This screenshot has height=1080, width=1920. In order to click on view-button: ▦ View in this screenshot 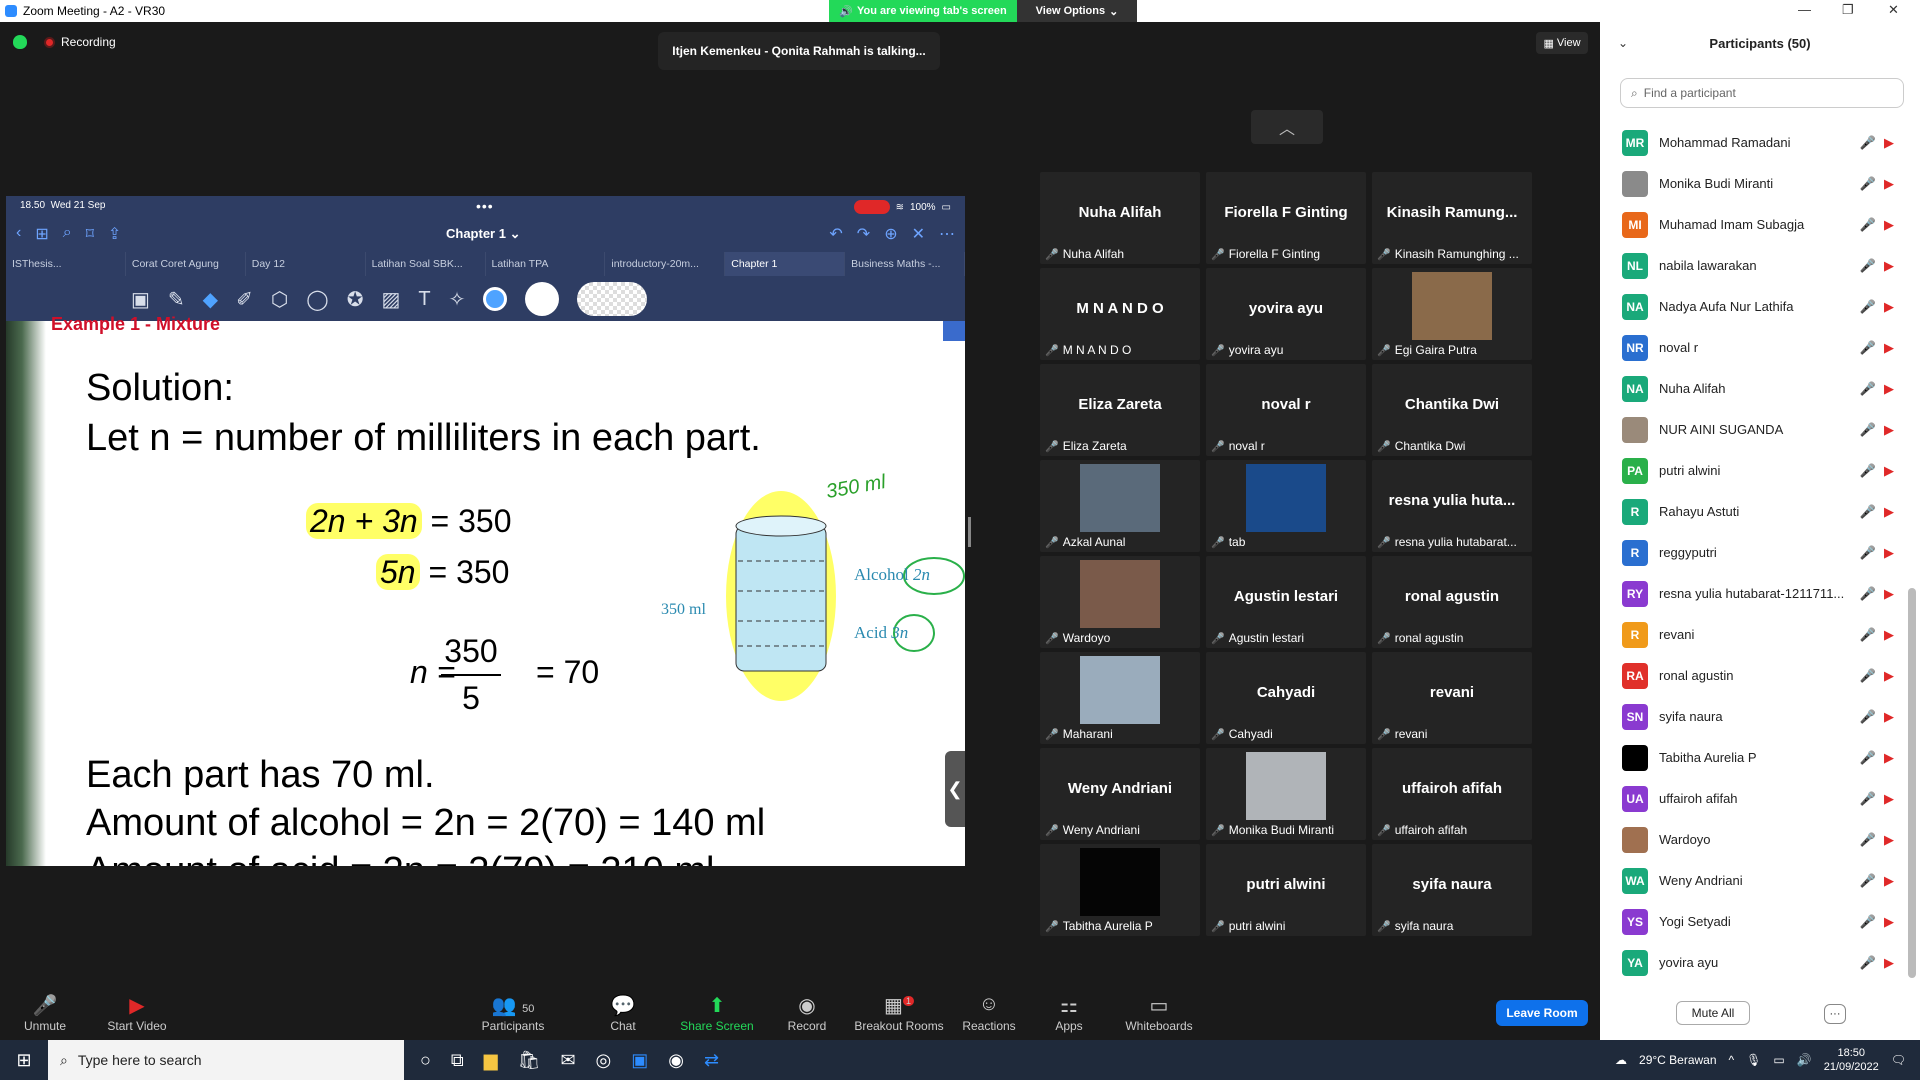, I will do `click(1562, 43)`.